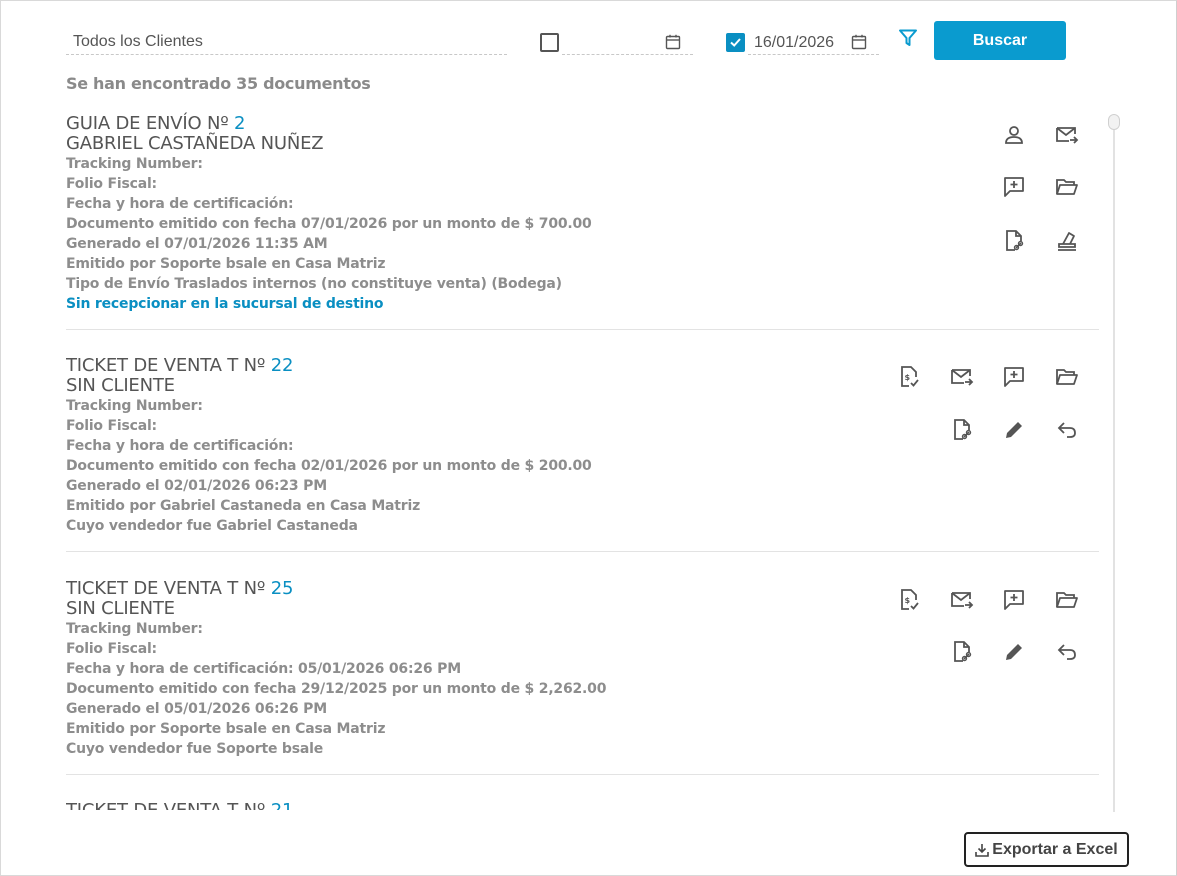  What do you see at coordinates (1014, 809) in the screenshot?
I see `receipt-check-icon` at bounding box center [1014, 809].